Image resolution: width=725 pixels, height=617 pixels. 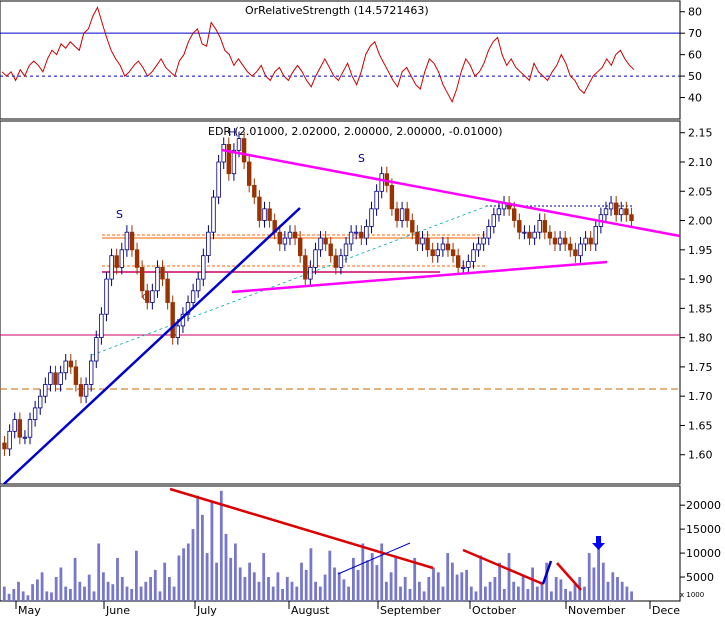 What do you see at coordinates (700, 133) in the screenshot?
I see `price-tick-label: 2.15` at bounding box center [700, 133].